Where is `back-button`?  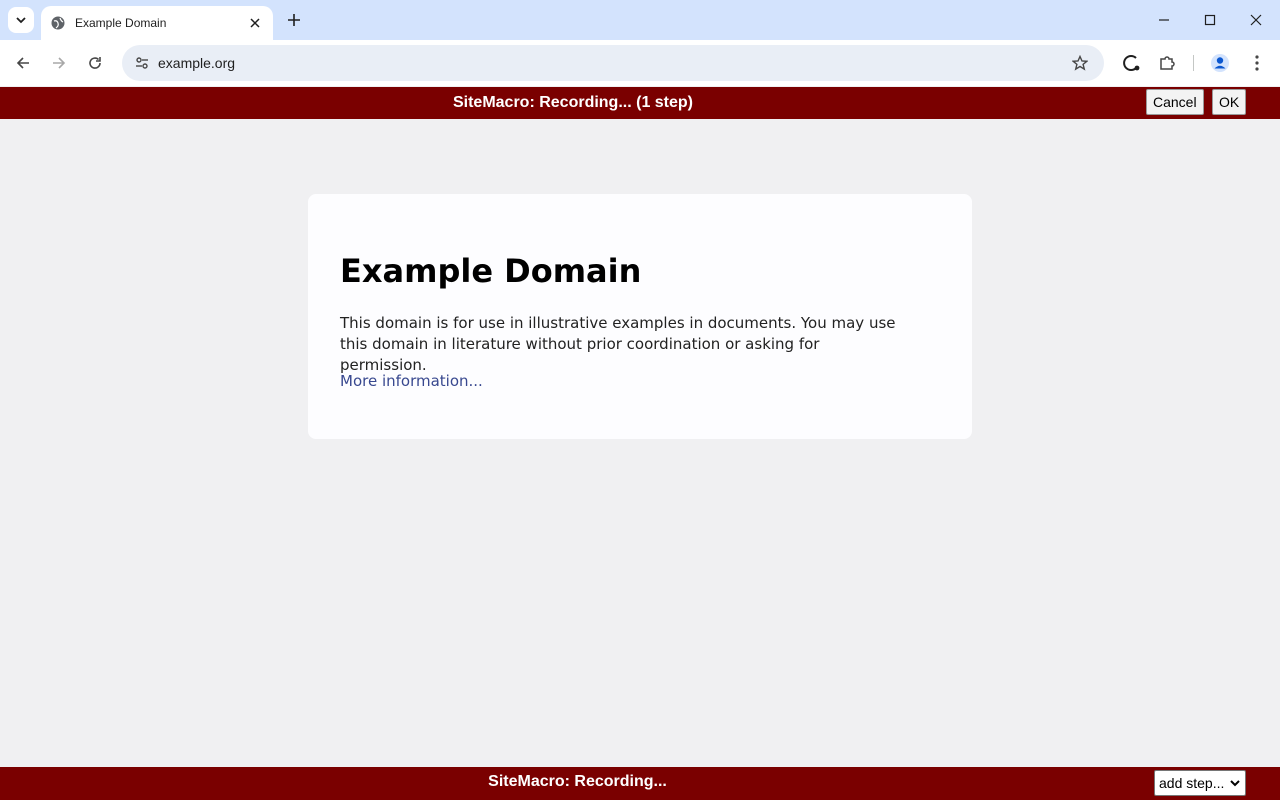 back-button is located at coordinates (23, 63).